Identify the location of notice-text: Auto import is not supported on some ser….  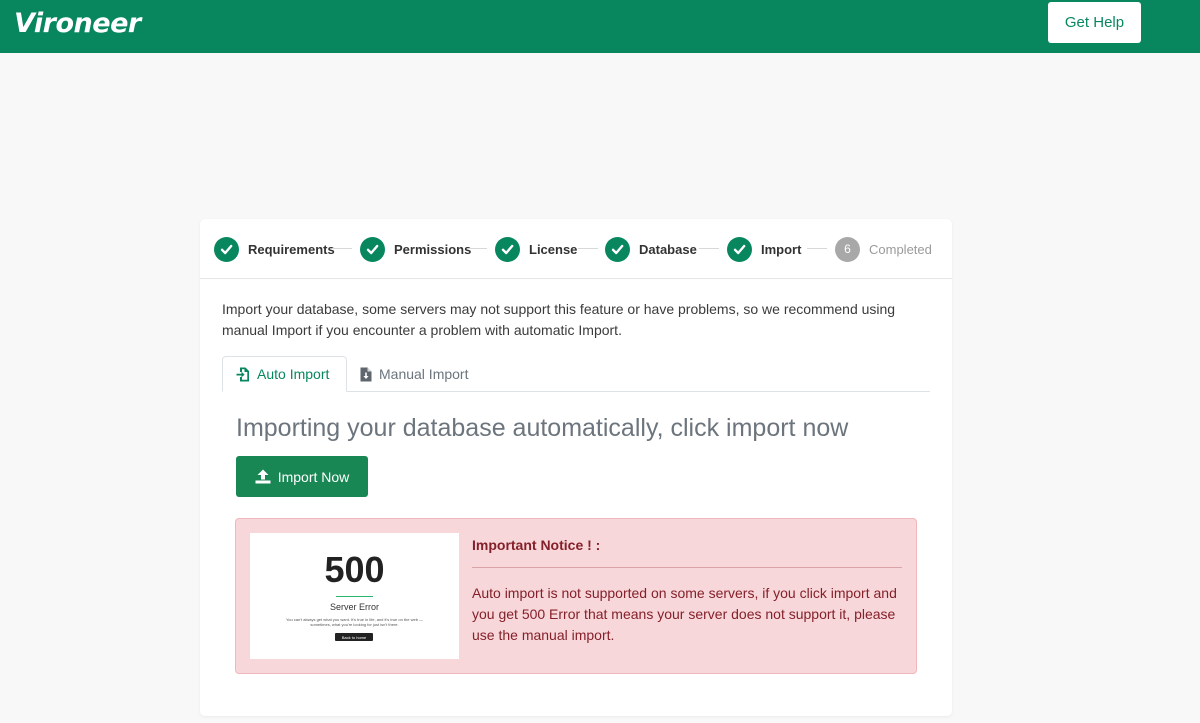
(684, 614).